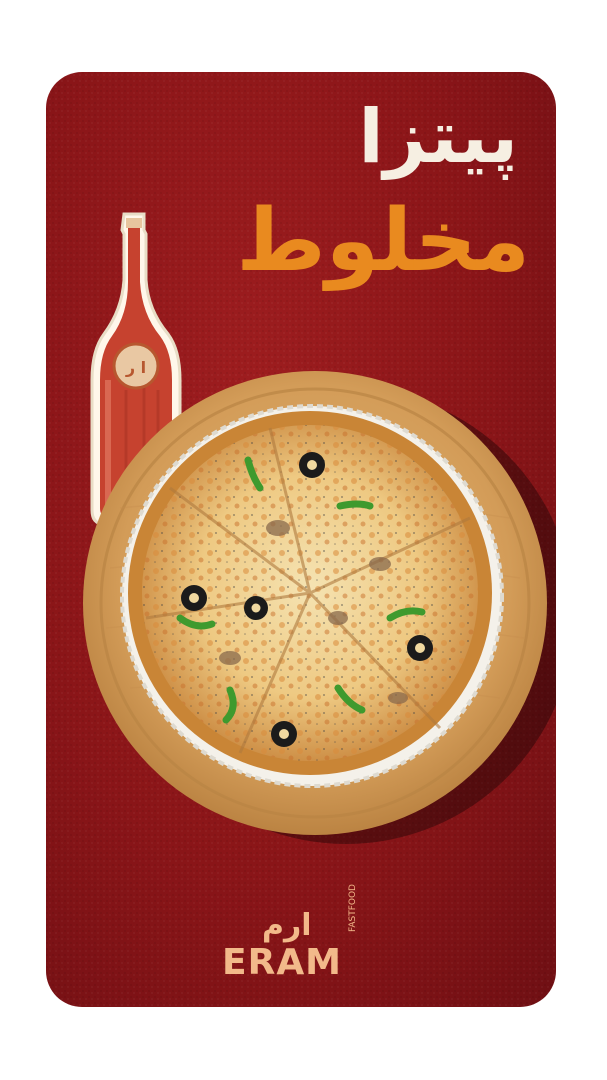 This screenshot has height=1080, width=607. What do you see at coordinates (438, 137) in the screenshot?
I see `title-pizza: پیتزا` at bounding box center [438, 137].